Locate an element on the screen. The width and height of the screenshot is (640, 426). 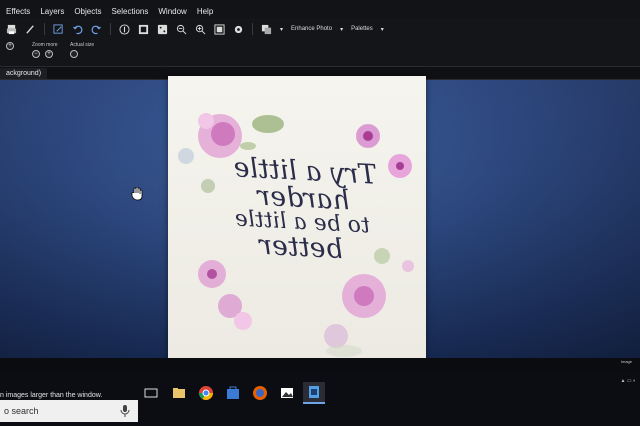
taskbar-search: o search is located at coordinates (69, 411).